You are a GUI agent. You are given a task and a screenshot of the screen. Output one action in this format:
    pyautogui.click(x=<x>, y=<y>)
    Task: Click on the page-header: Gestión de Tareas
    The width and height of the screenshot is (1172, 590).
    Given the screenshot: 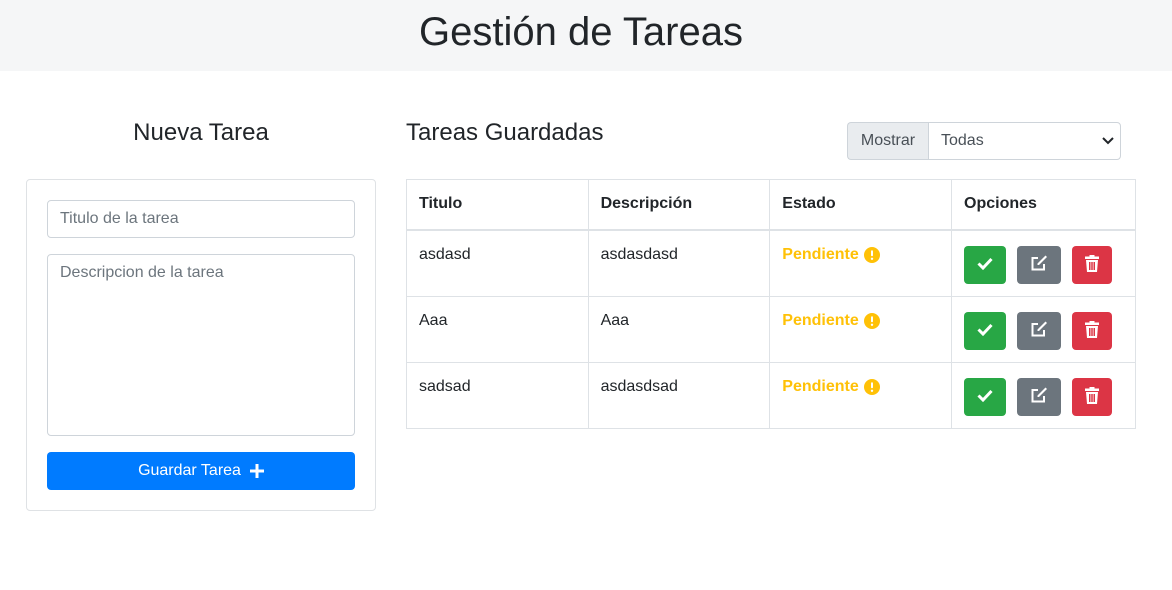 What is the action you would take?
    pyautogui.click(x=586, y=35)
    